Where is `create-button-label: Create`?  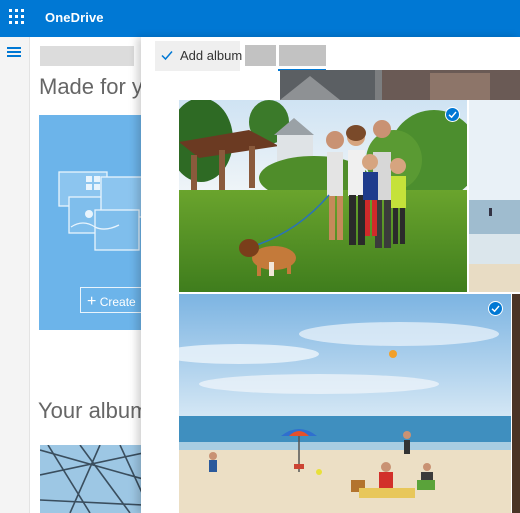 create-button-label: Create is located at coordinates (117, 301).